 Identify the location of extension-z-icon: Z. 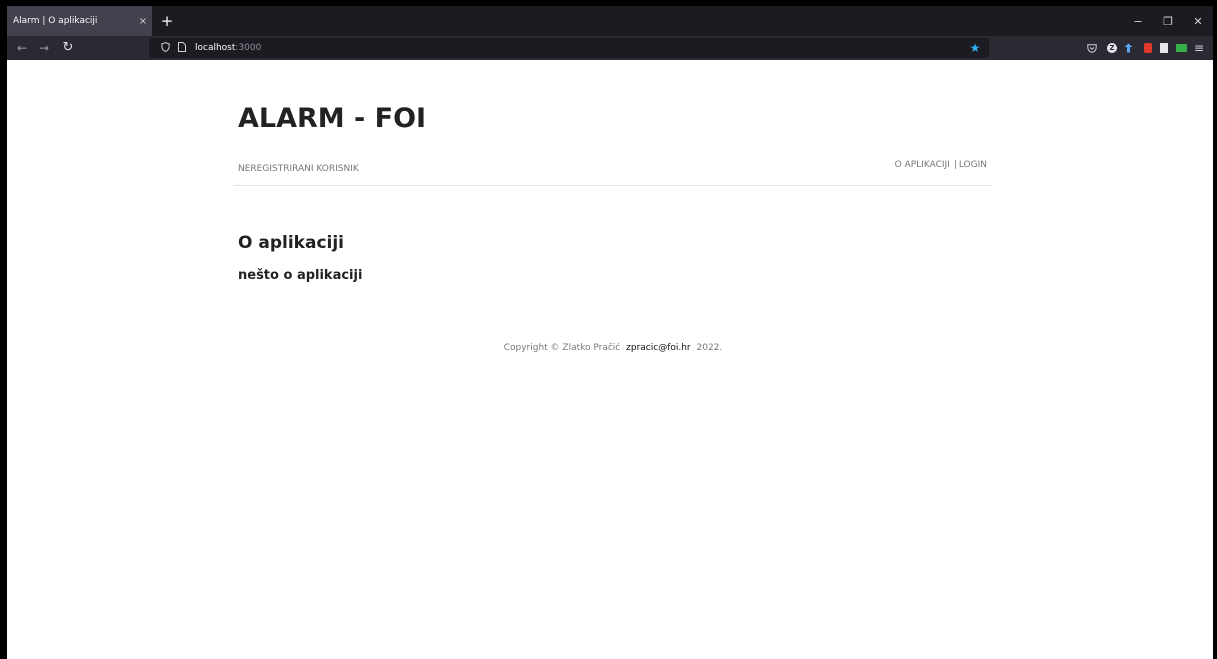
(1112, 48).